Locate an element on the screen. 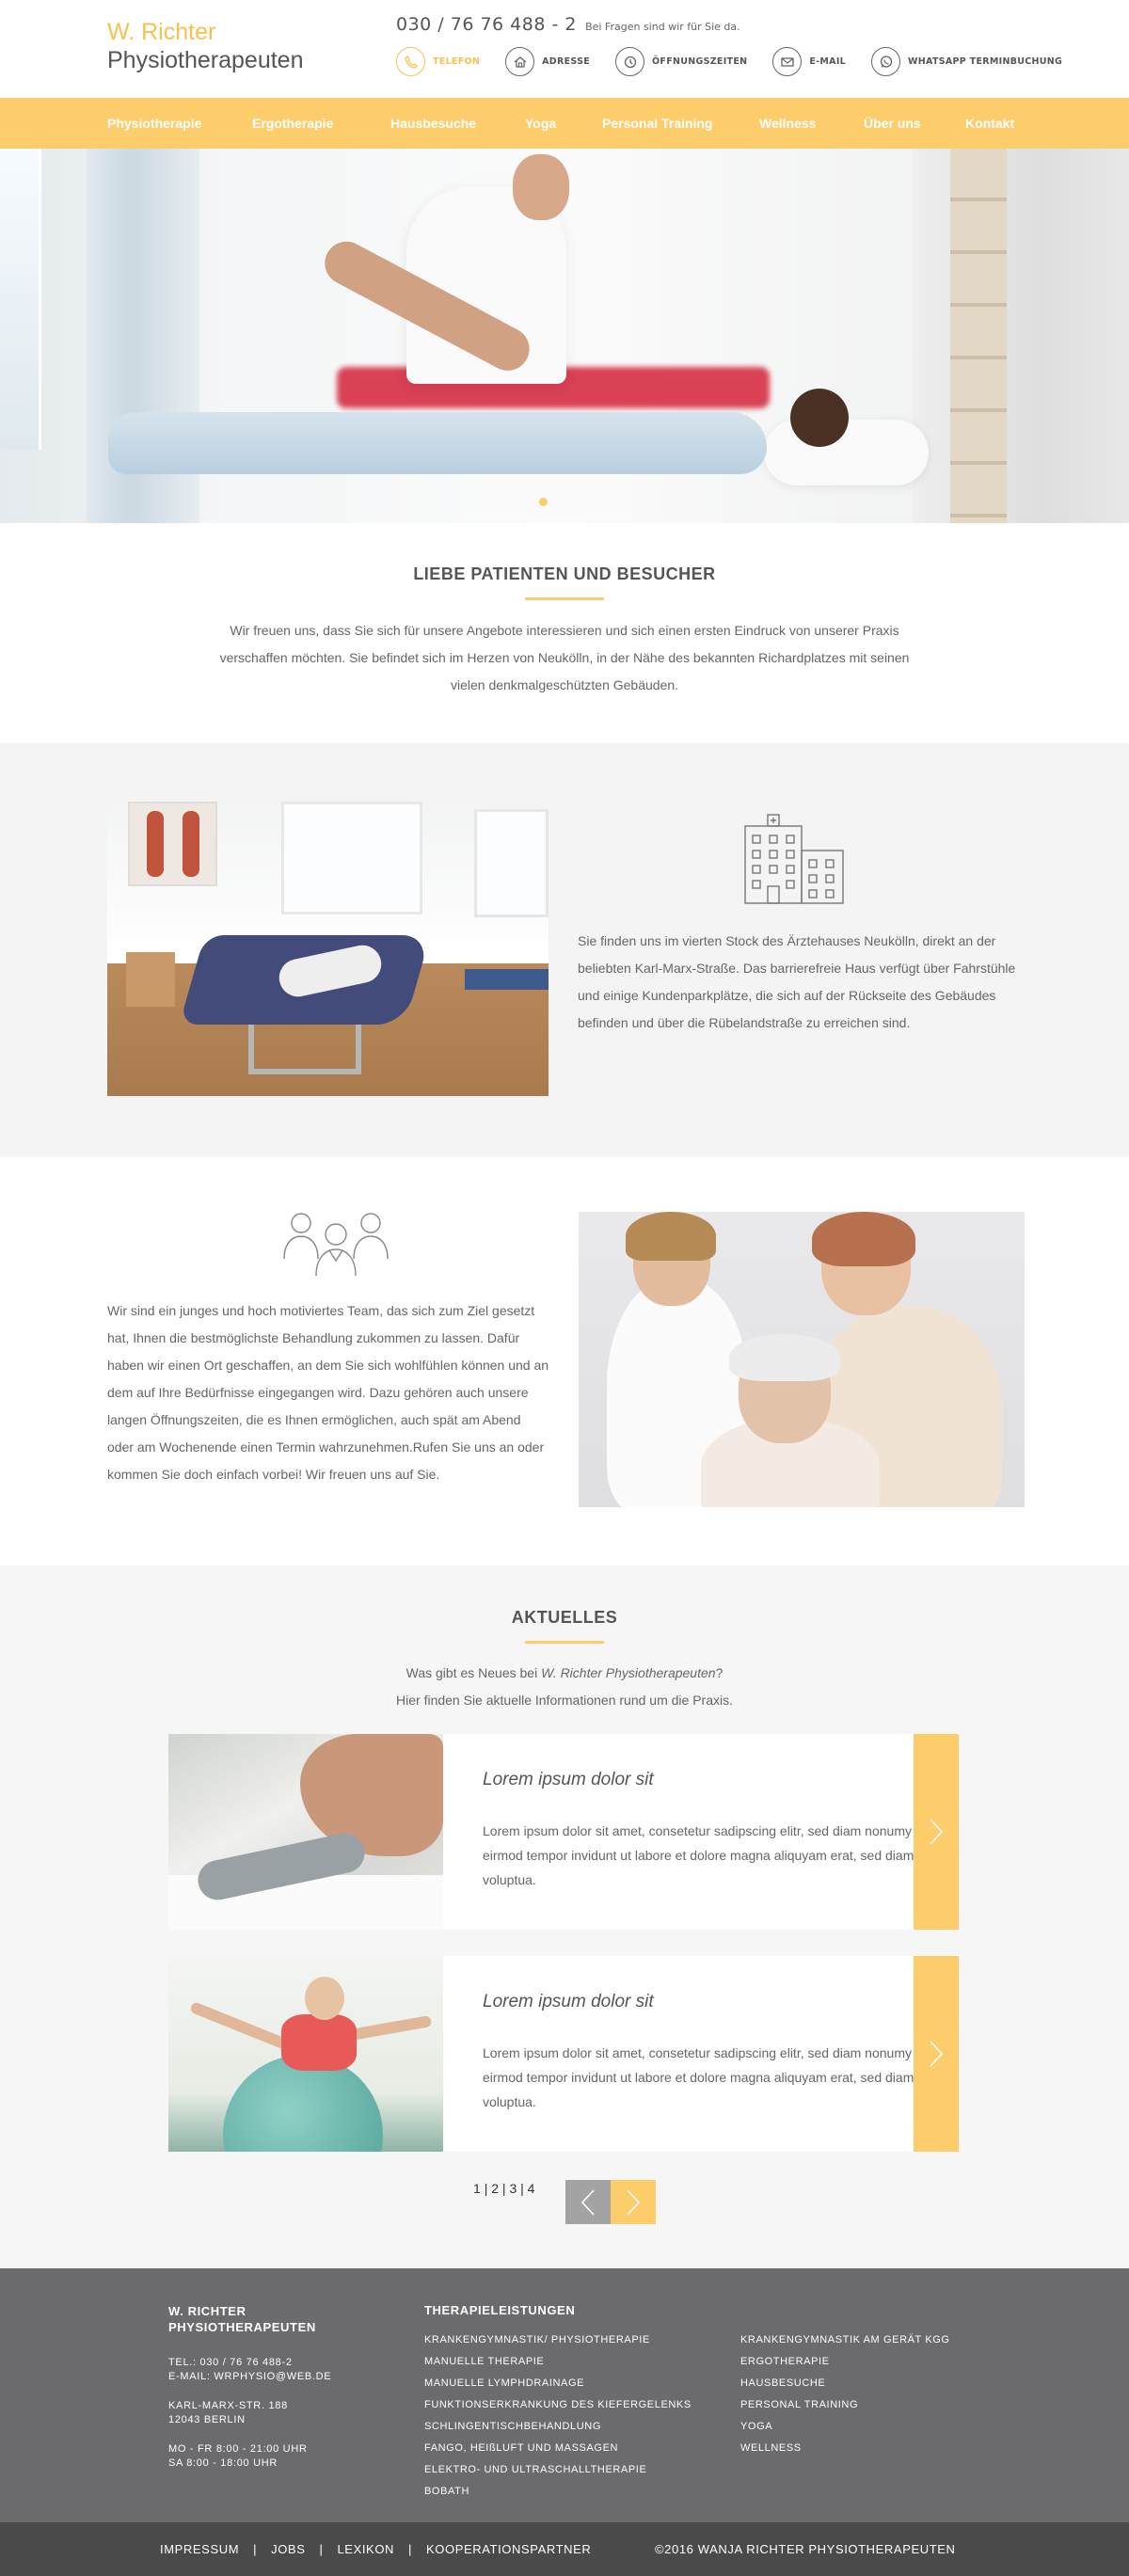 The image size is (1129, 2576). news-title: AKTUELLES is located at coordinates (564, 1617).